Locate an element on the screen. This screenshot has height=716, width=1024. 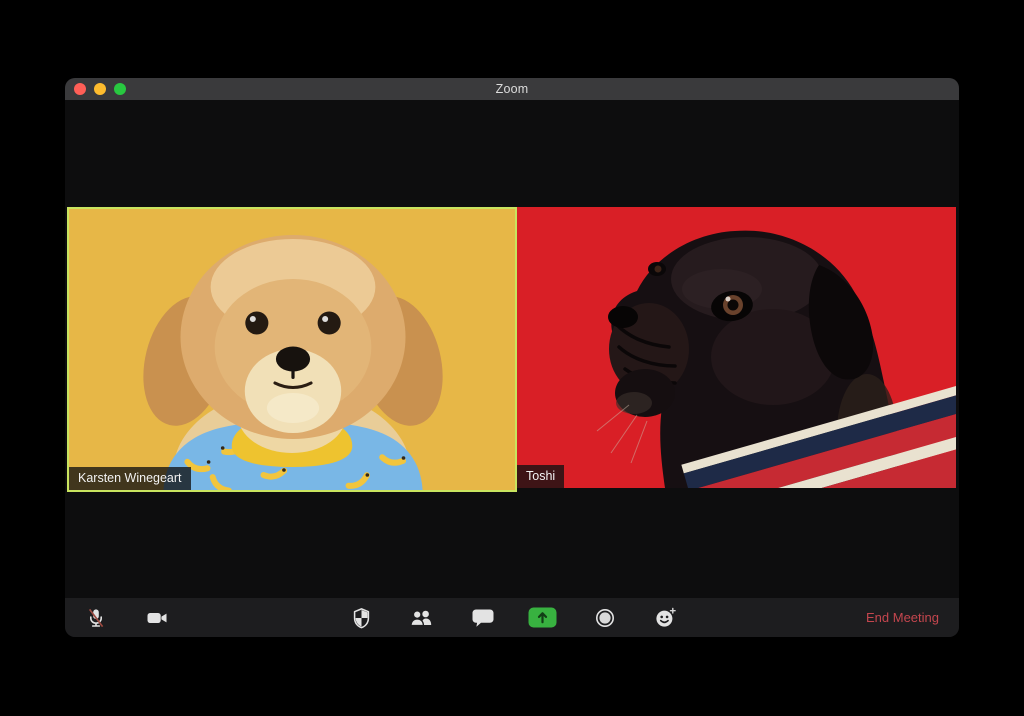
participants-button is located at coordinates (421, 617).